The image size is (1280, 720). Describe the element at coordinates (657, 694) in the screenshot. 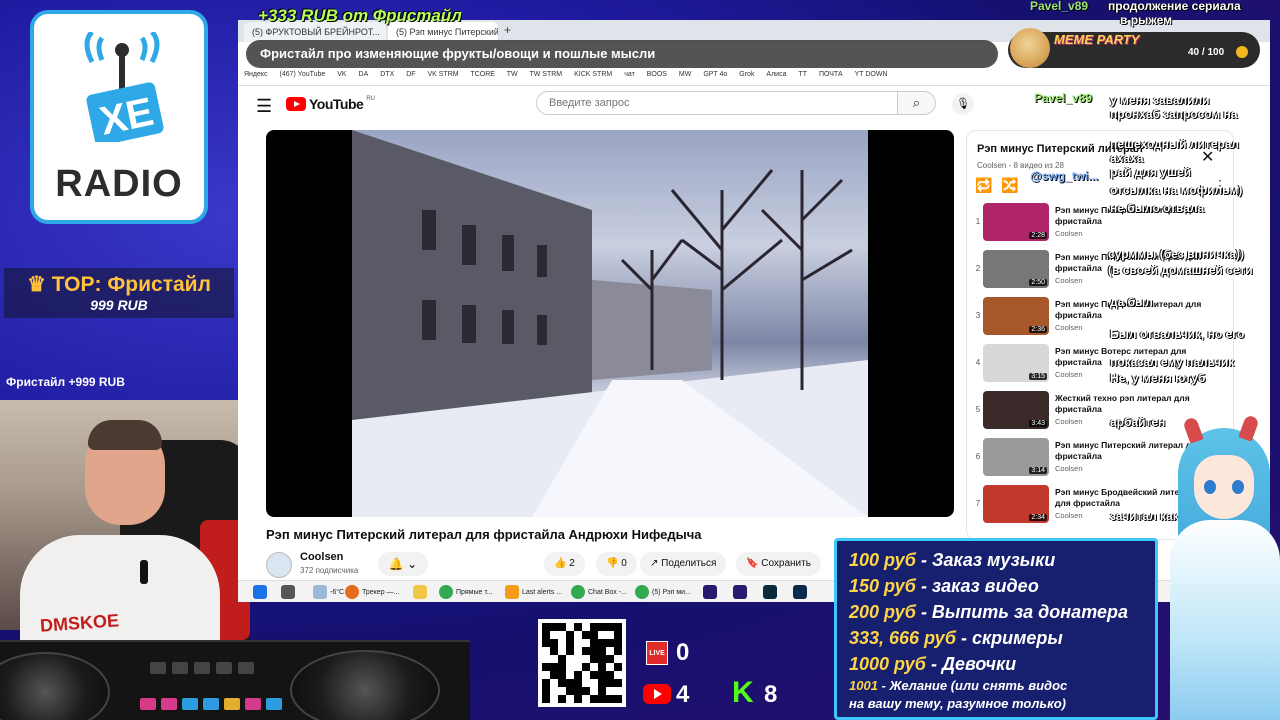

I see `youtube-icon` at that location.